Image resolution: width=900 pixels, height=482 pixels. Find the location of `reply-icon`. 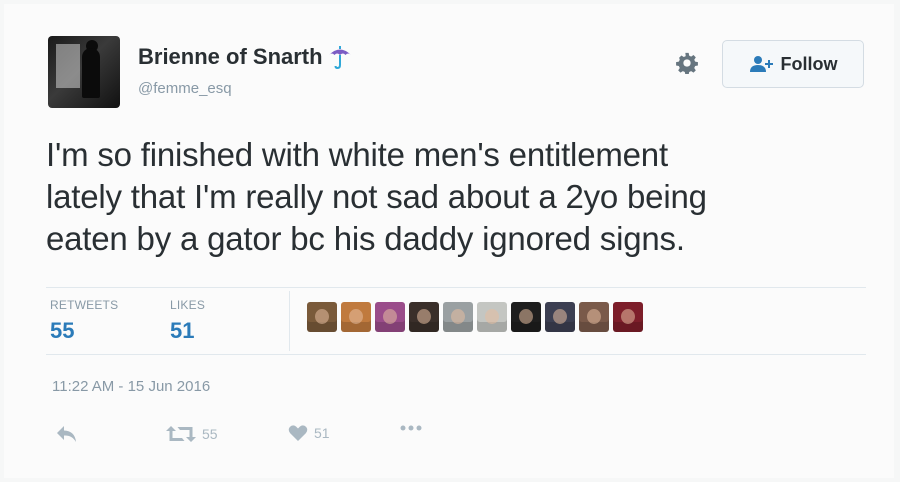

reply-icon is located at coordinates (66, 434).